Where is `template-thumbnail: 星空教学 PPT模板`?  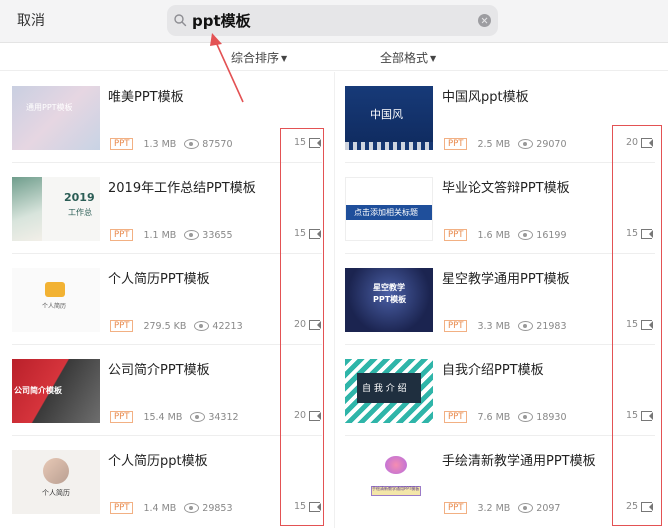
template-thumbnail: 星空教学 PPT模板 is located at coordinates (389, 300).